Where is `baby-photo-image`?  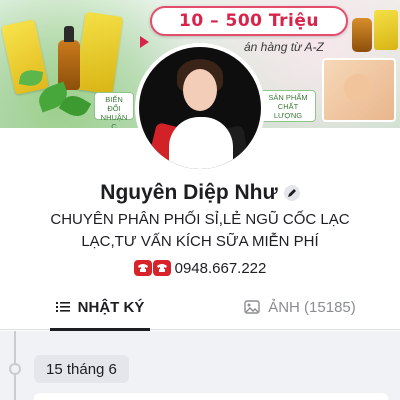 baby-photo-image is located at coordinates (359, 90).